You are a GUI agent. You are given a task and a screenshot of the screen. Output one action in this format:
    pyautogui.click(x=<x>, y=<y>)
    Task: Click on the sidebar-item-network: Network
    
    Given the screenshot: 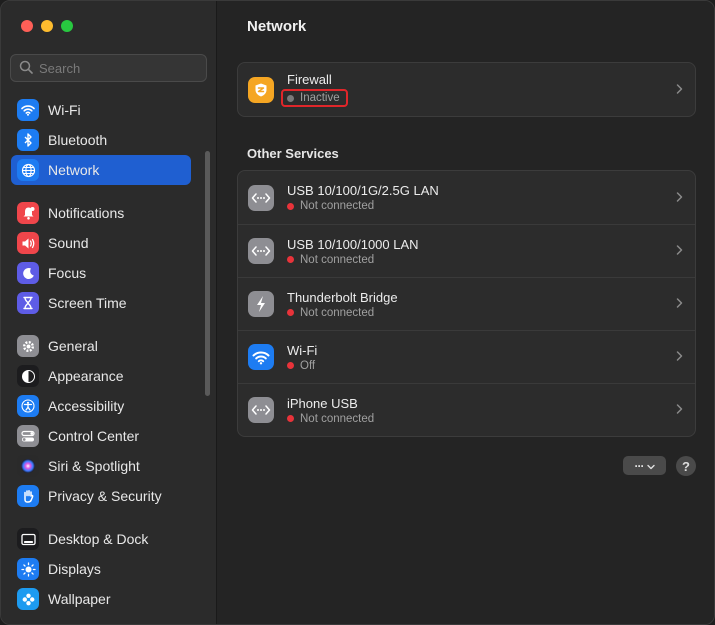 What is the action you would take?
    pyautogui.click(x=101, y=170)
    